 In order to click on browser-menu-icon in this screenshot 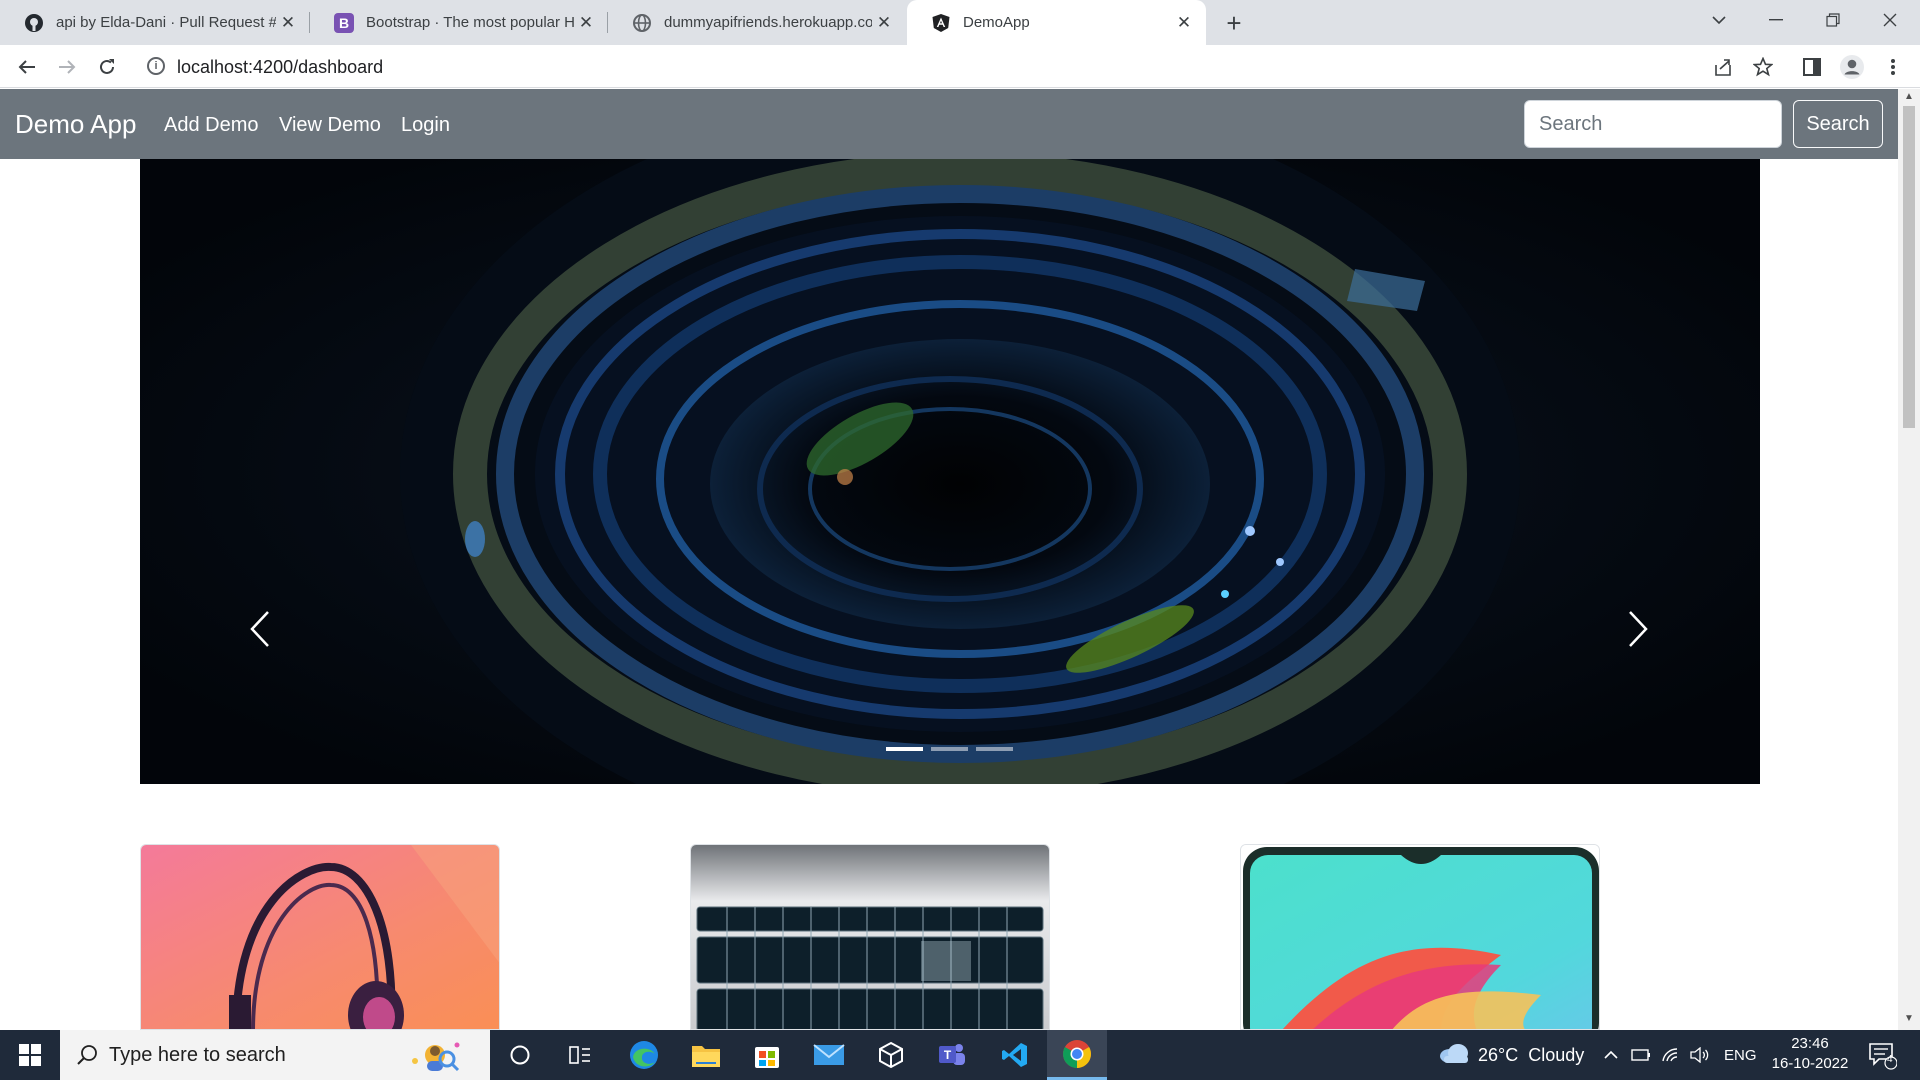, I will do `click(1893, 67)`.